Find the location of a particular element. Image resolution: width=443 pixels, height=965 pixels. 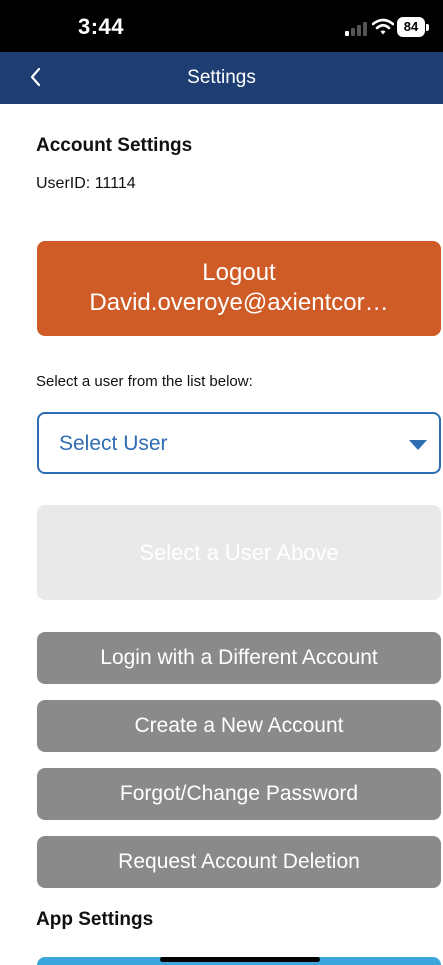

select-user-prompt: Select a user from the list below: is located at coordinates (144, 381).